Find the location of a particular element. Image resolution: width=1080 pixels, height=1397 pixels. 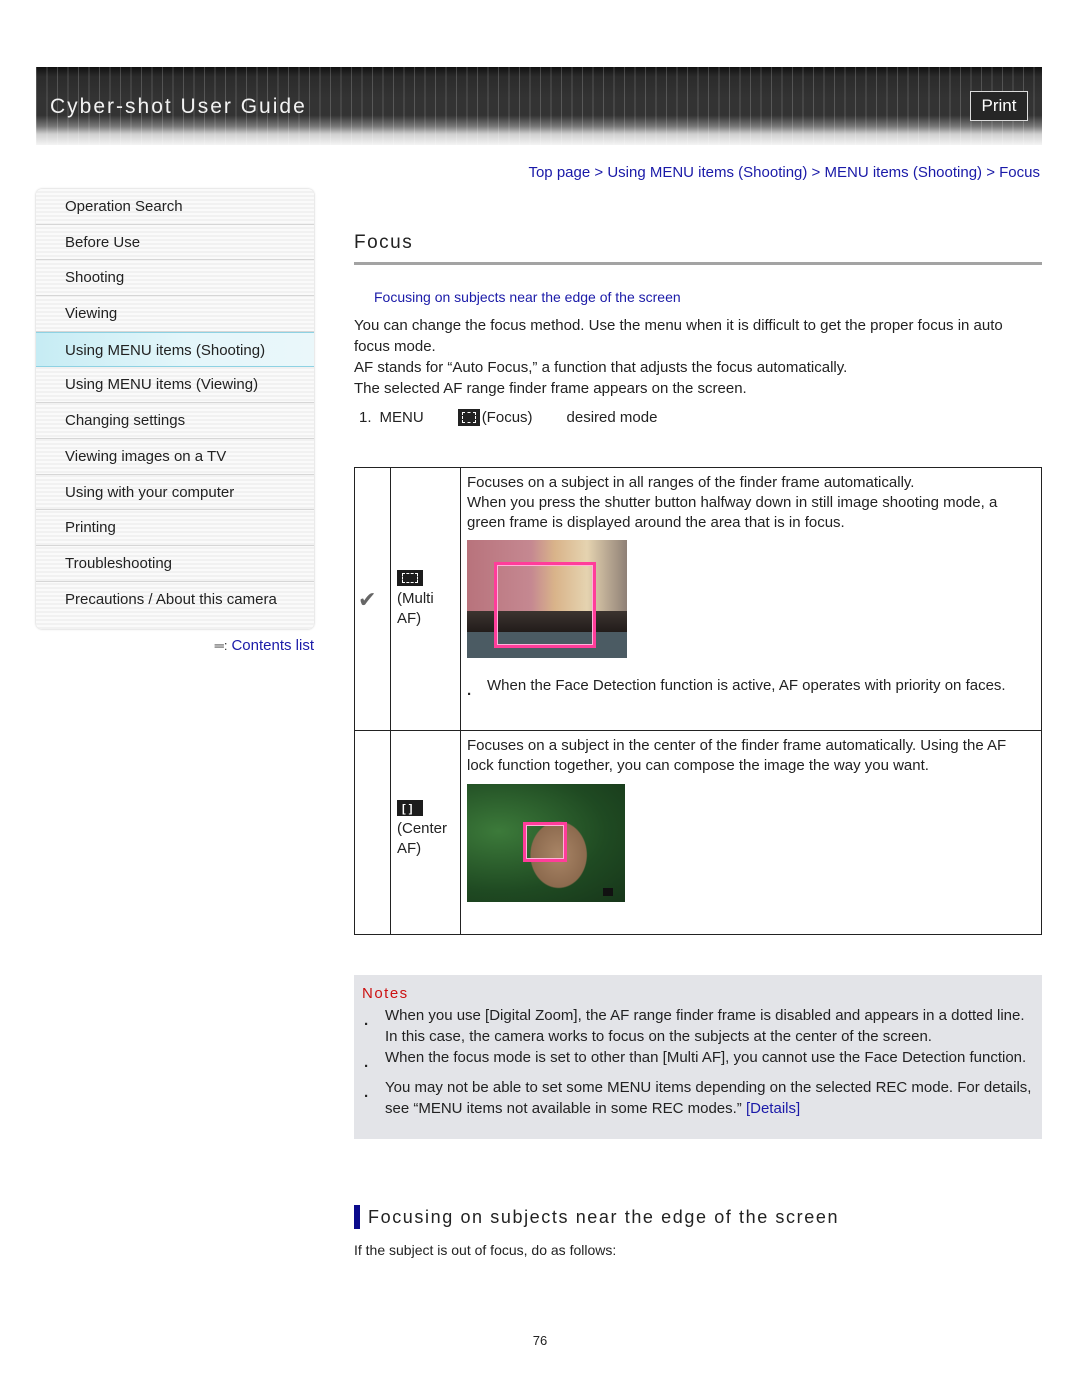

mode-cell: (Multi AF) is located at coordinates (425, 599).